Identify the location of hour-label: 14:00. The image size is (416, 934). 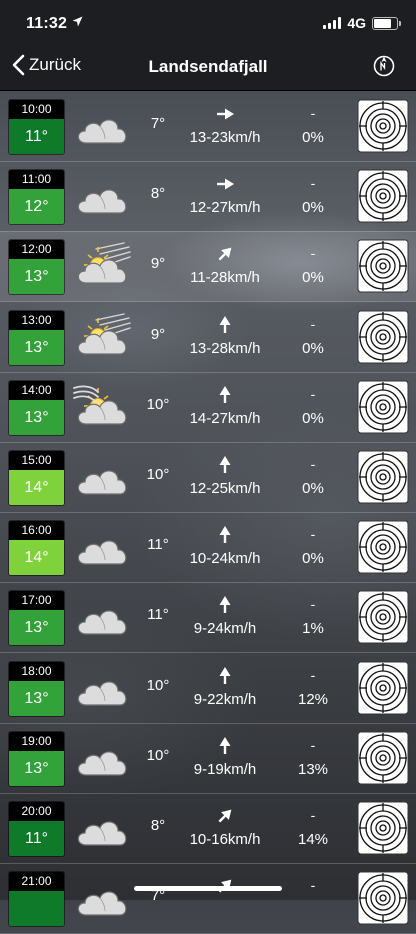
(36, 390).